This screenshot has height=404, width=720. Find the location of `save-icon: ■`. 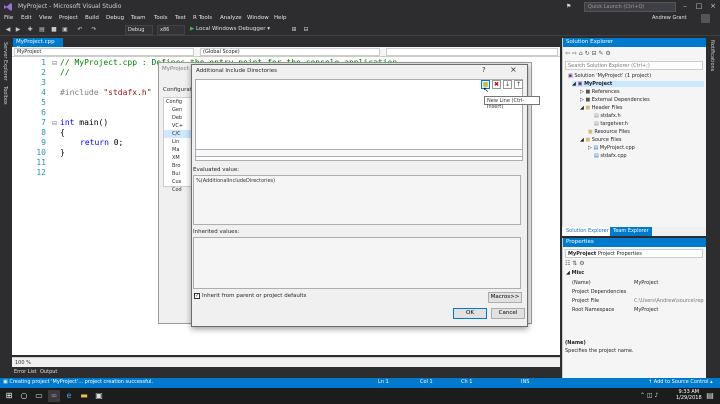

save-icon: ■ is located at coordinates (54, 30).